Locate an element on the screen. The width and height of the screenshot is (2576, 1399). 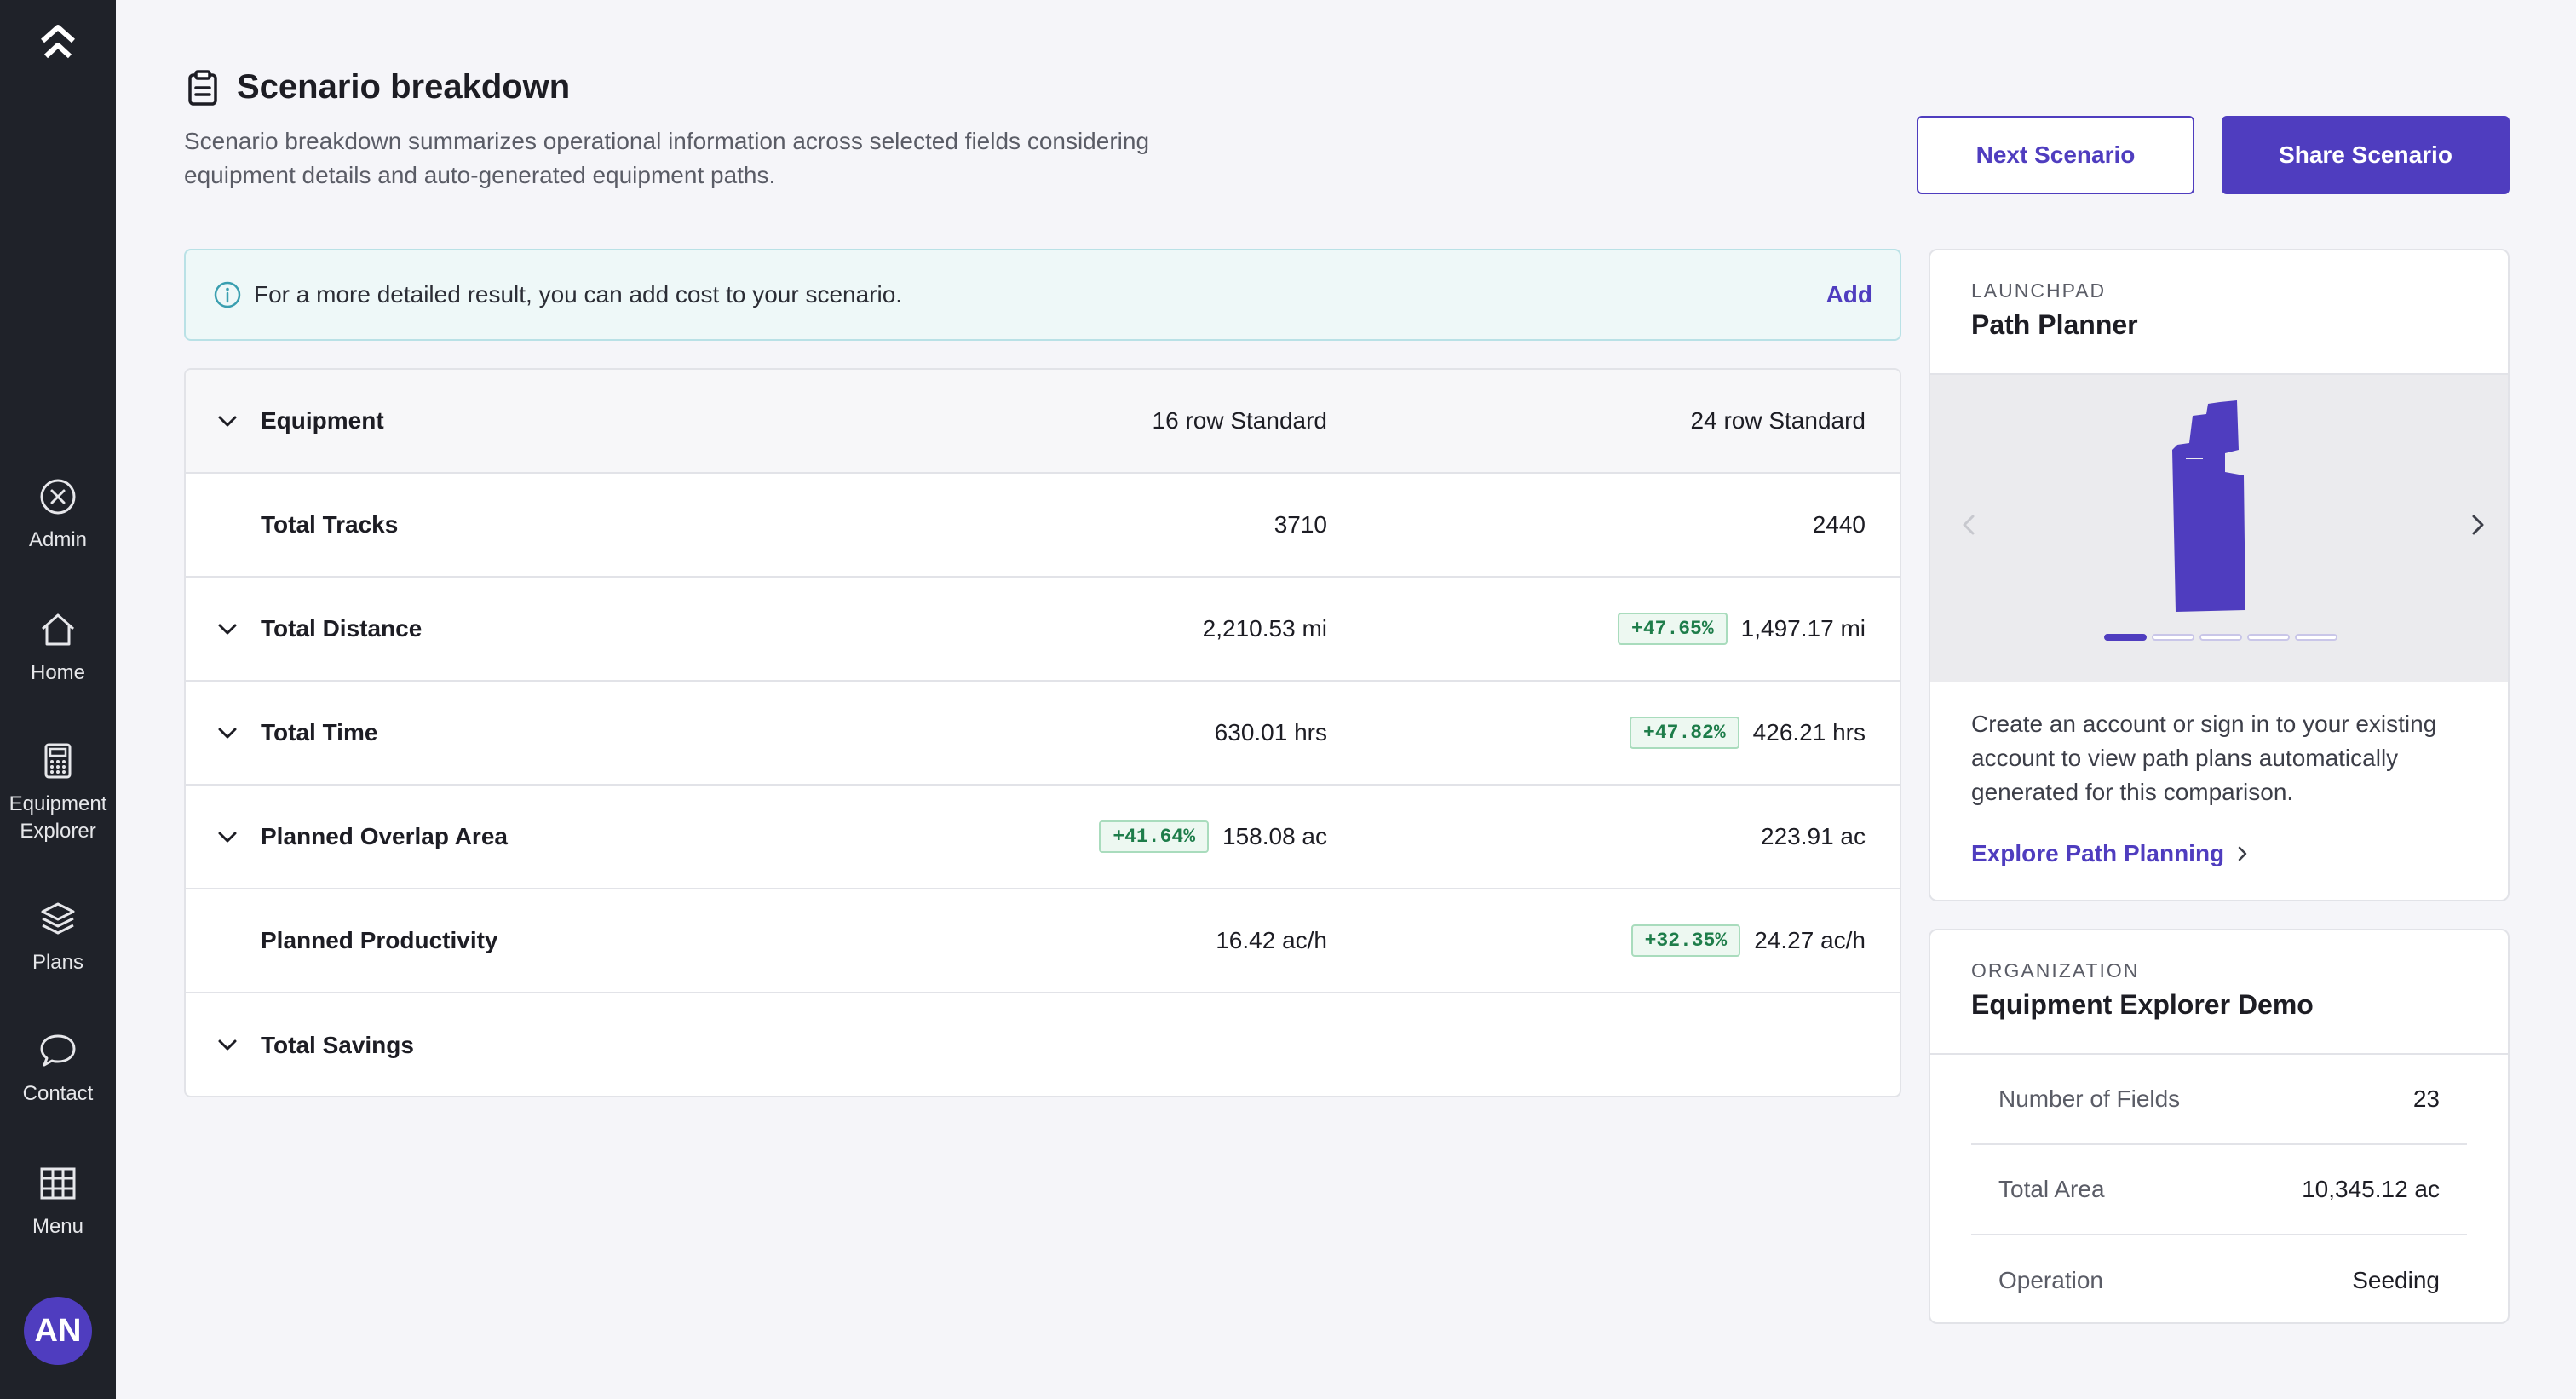
chat-bubble-icon is located at coordinates (58, 1050).